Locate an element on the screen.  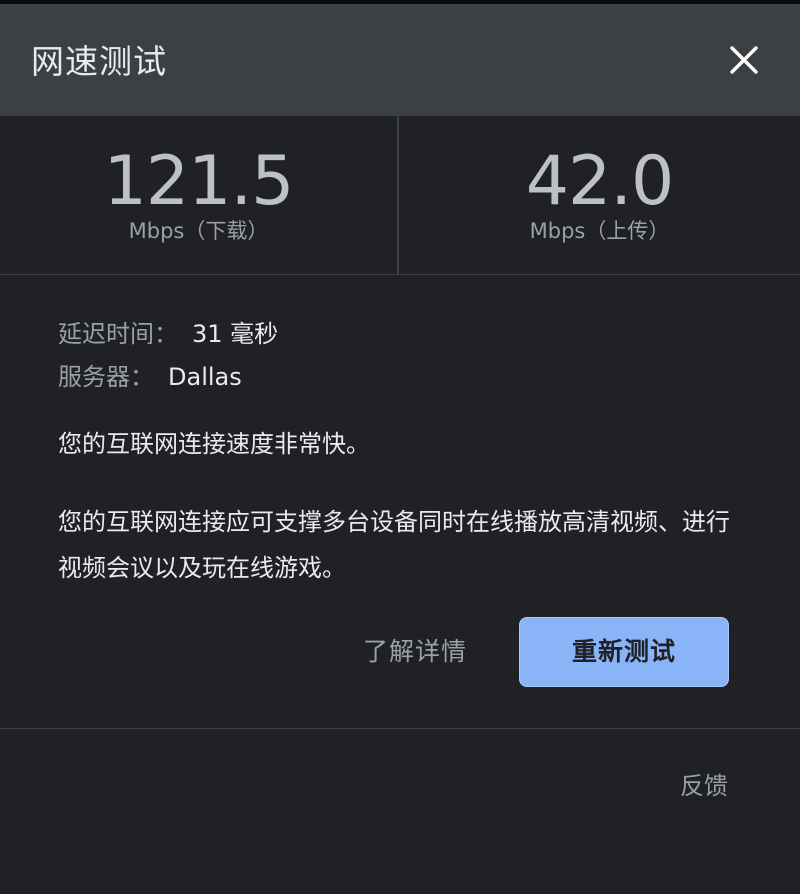
latency-row: 延迟时间： 31 毫秒 is located at coordinates (403, 337).